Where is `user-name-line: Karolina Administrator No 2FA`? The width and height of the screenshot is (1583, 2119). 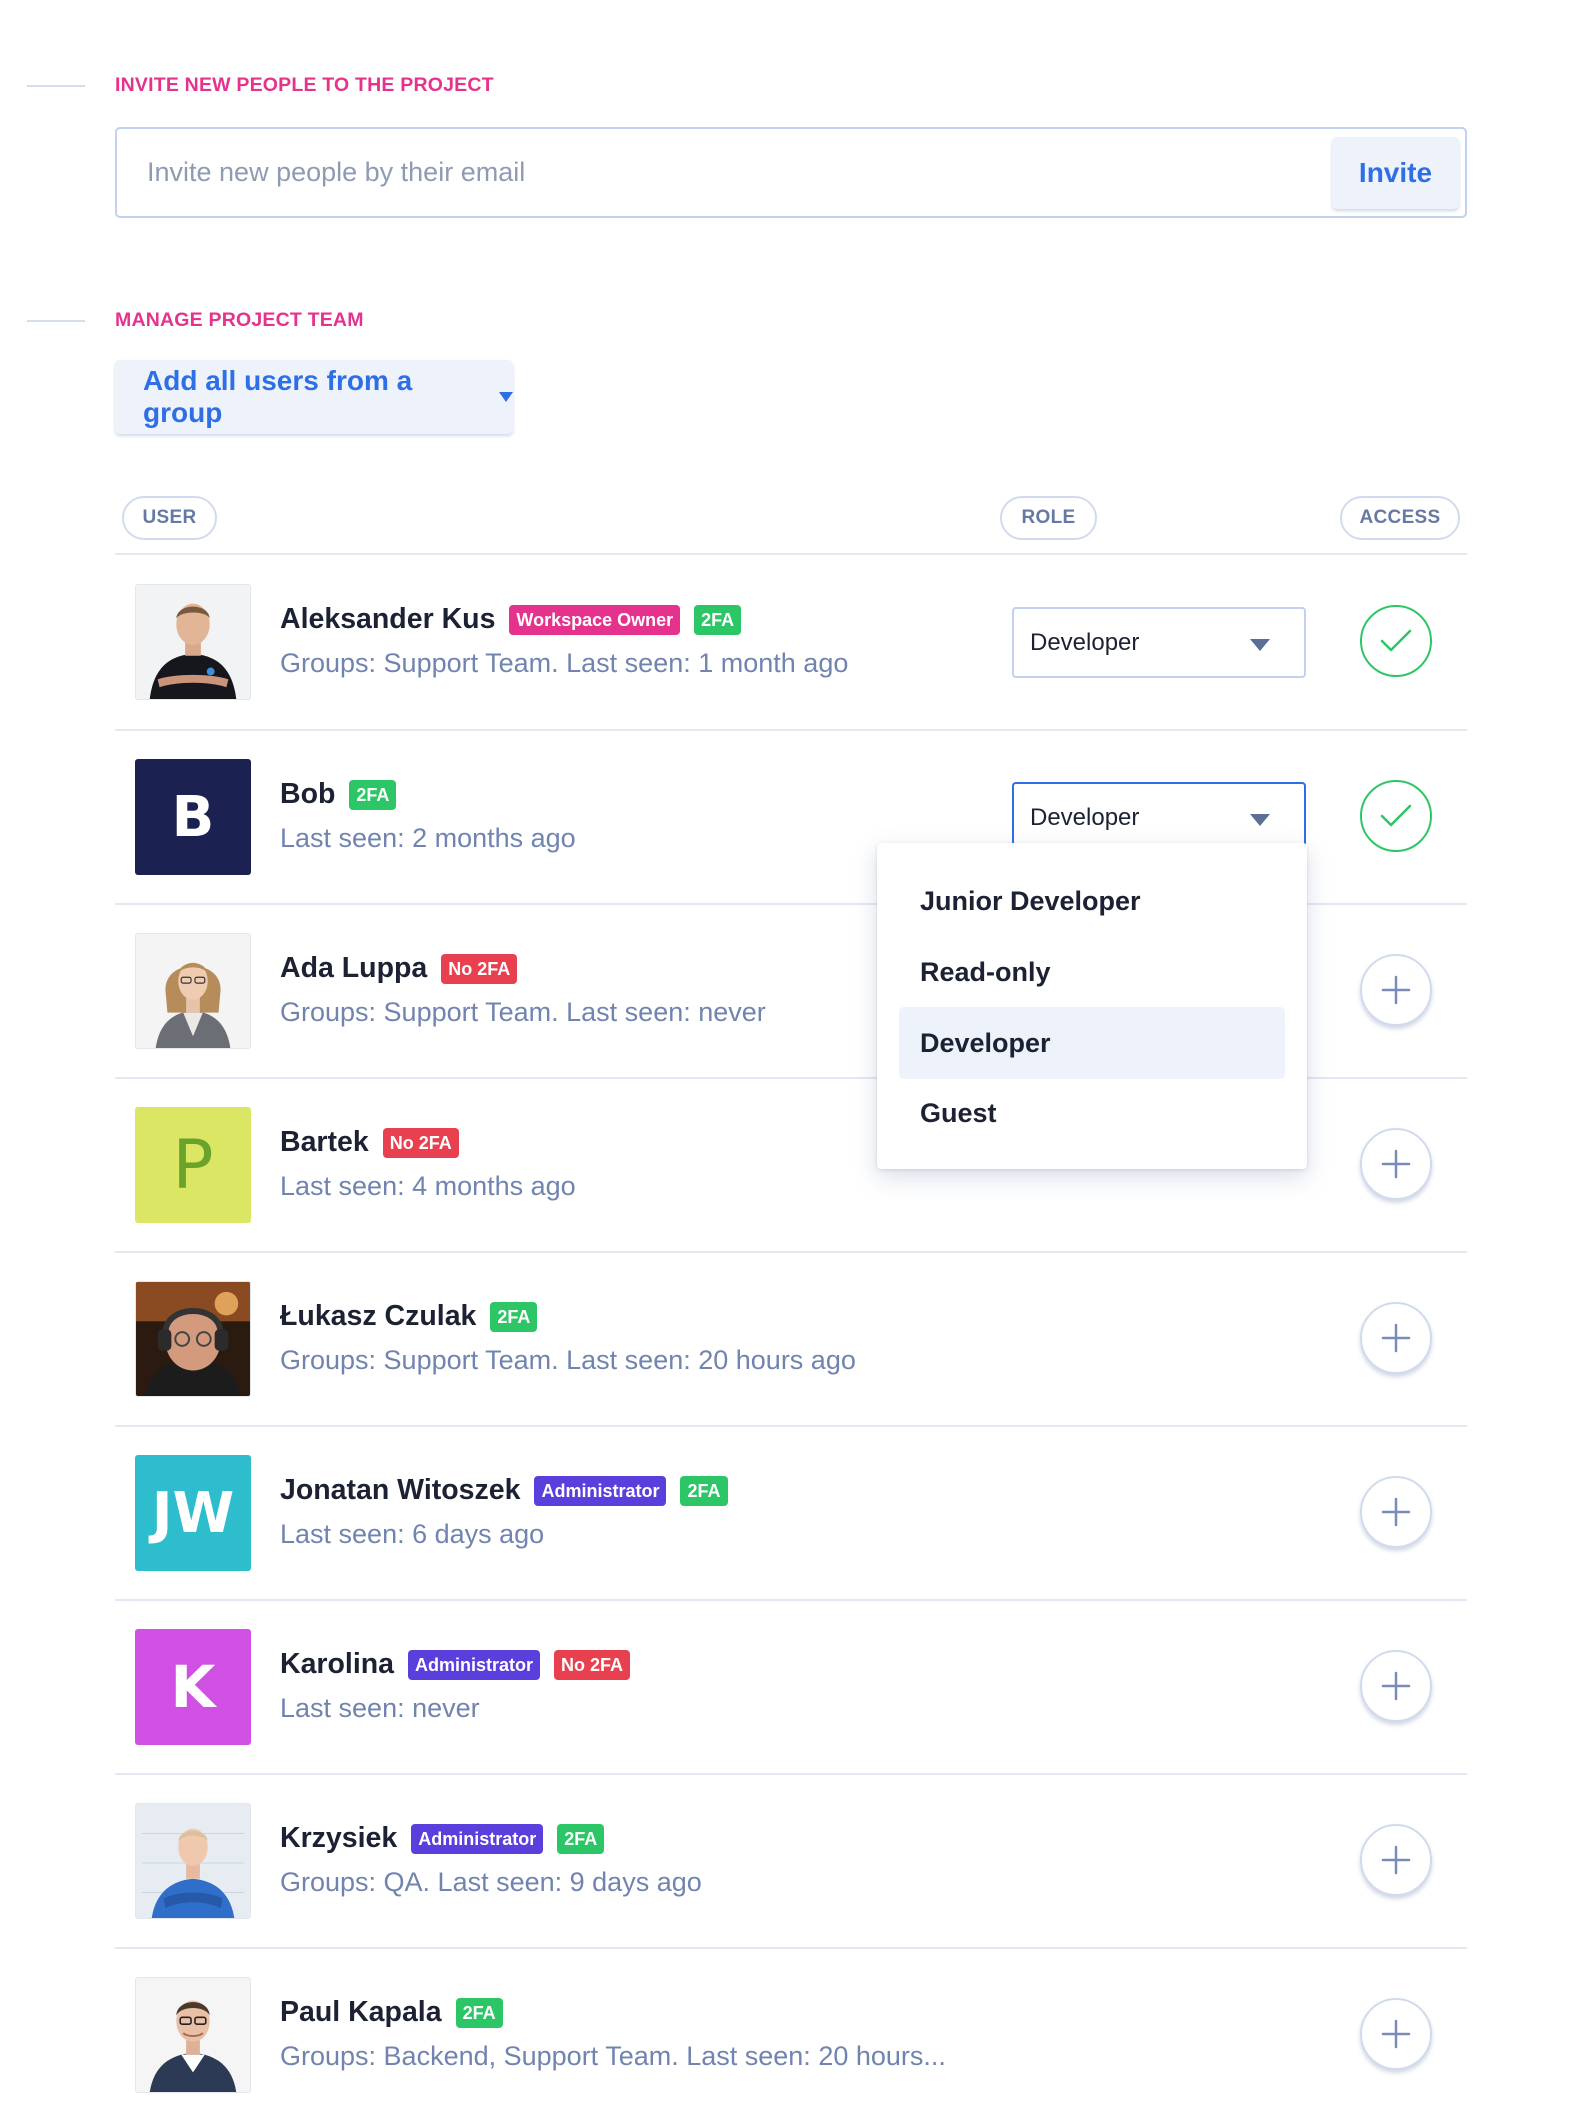
user-name-line: Karolina Administrator No 2FA is located at coordinates (455, 1664).